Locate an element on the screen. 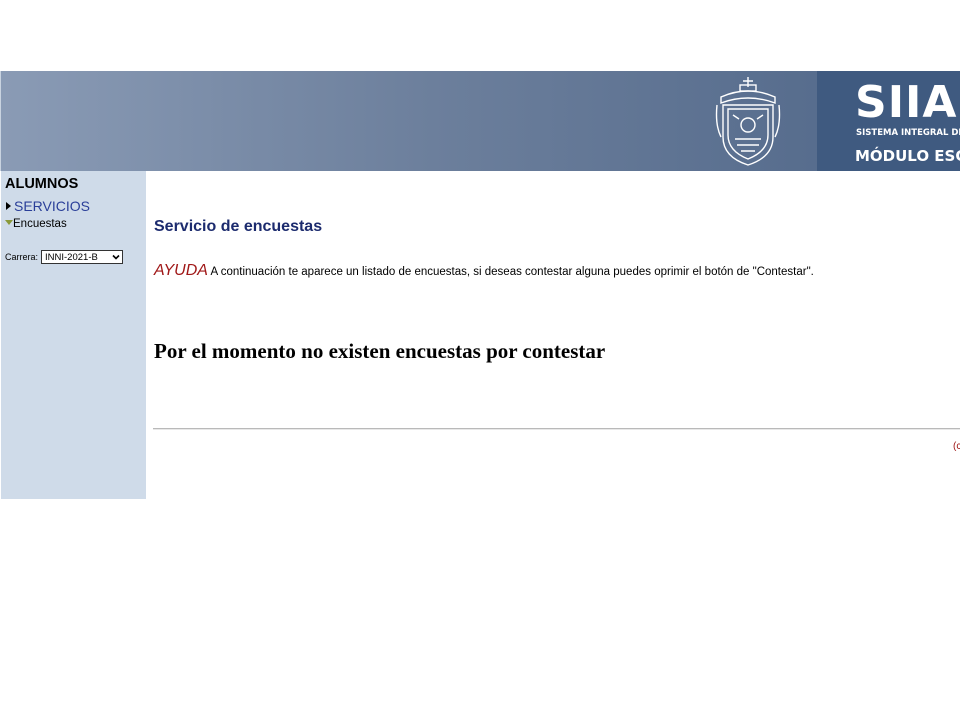 This screenshot has width=960, height=720. brand-module: MÓDULO ESCOLAR is located at coordinates (907, 156).